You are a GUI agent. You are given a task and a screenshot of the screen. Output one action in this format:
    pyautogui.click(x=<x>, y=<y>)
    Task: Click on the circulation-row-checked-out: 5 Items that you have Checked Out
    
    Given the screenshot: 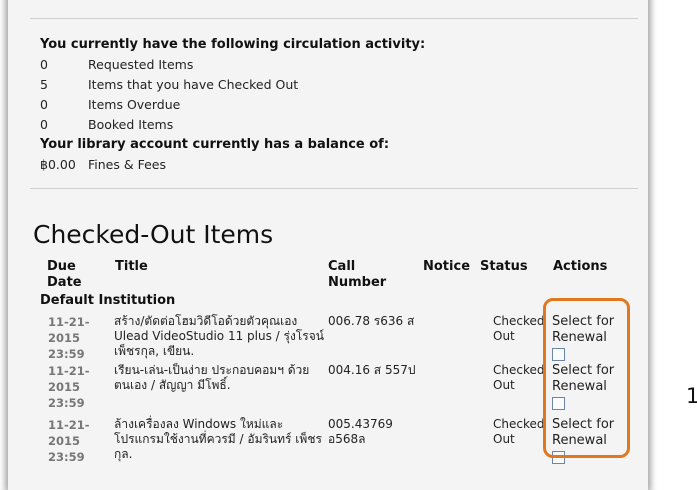 What is the action you would take?
    pyautogui.click(x=169, y=84)
    